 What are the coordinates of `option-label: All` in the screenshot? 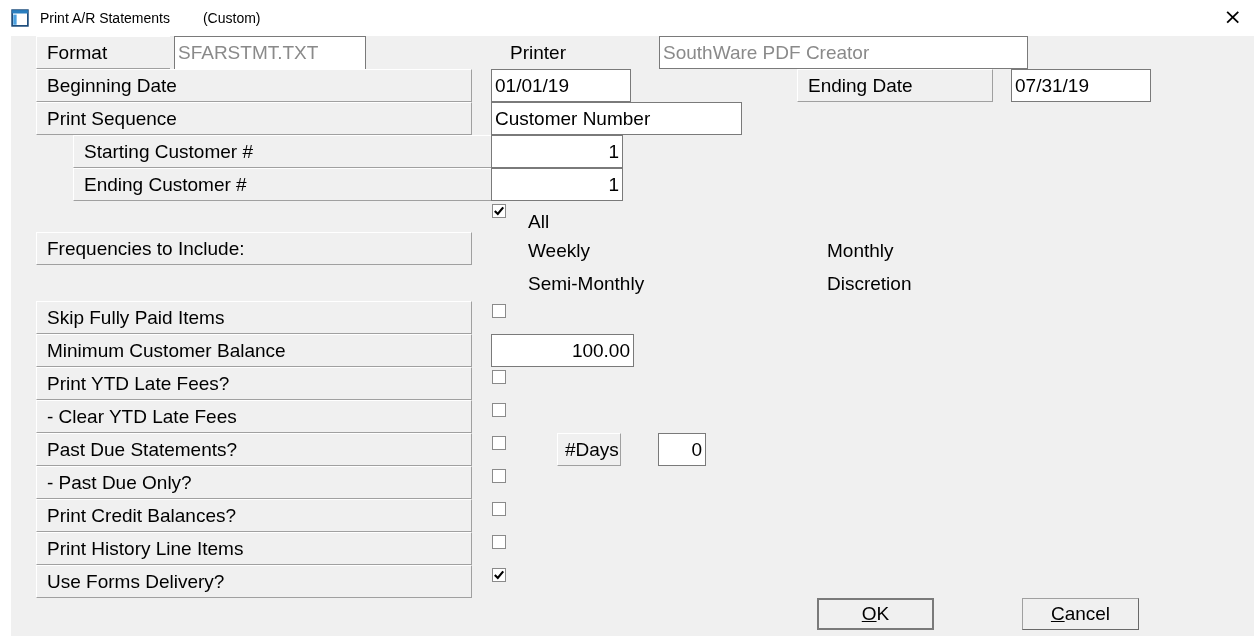 It's located at (539, 222).